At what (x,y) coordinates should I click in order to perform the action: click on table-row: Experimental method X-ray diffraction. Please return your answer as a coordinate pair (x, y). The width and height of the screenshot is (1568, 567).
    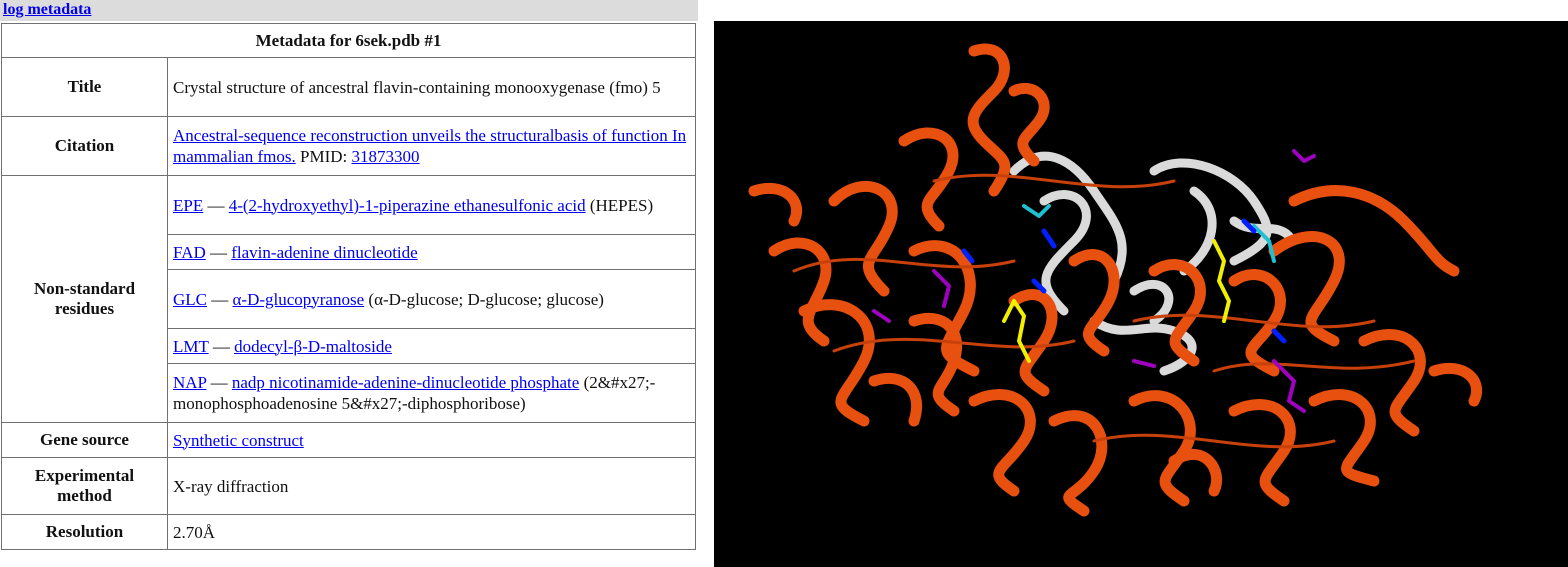
    Looking at the image, I should click on (348, 486).